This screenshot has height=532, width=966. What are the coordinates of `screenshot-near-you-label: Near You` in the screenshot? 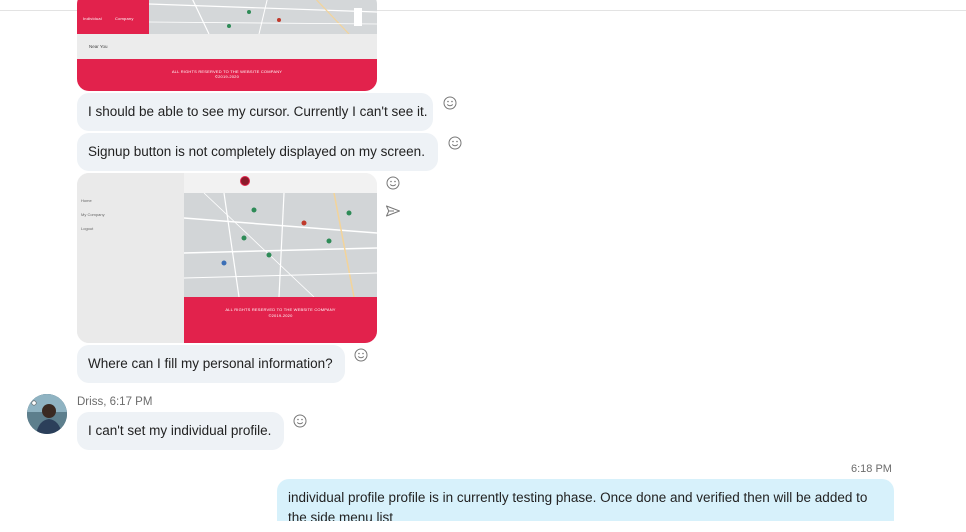 It's located at (98, 46).